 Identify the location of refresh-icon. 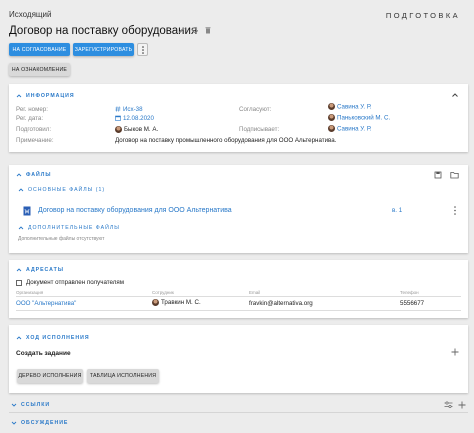
(195, 30).